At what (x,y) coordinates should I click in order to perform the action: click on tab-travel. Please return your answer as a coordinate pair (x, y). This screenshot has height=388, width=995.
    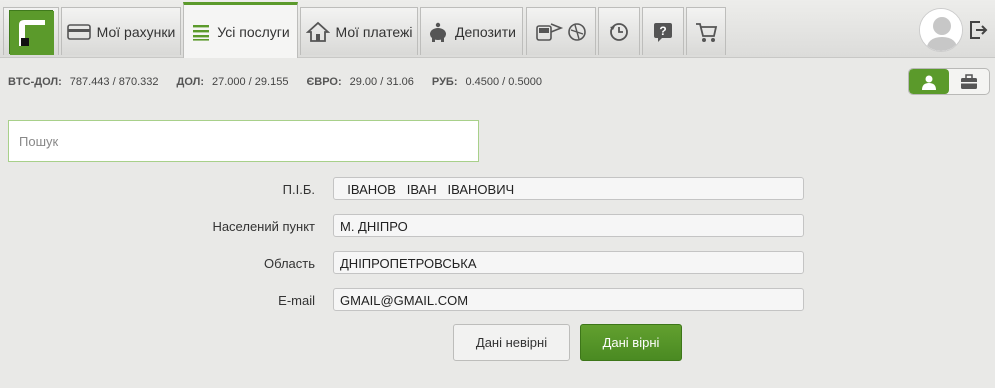
    Looking at the image, I should click on (561, 31).